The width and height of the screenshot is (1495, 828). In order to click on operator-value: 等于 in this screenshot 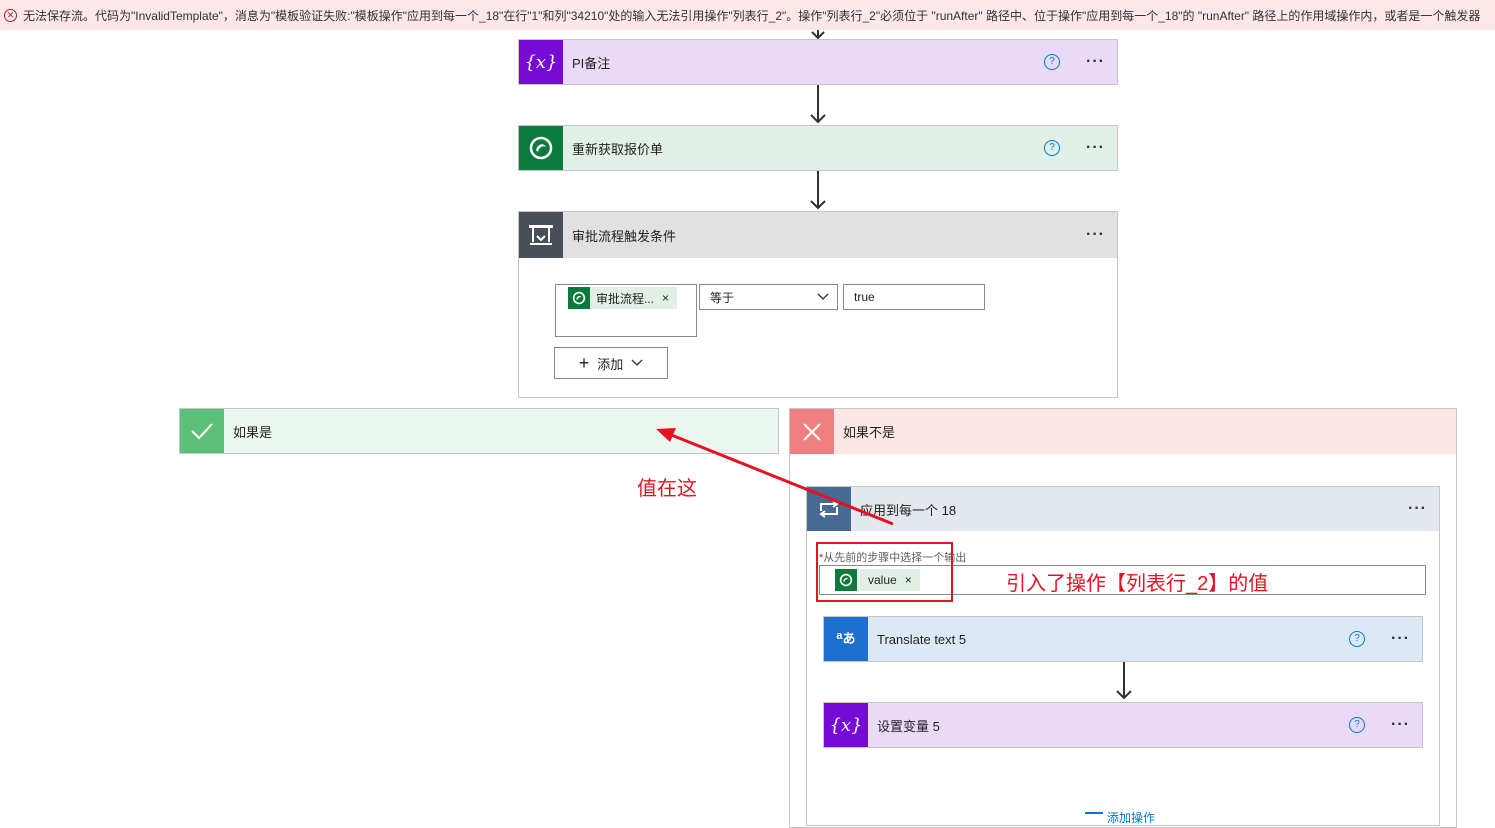, I will do `click(722, 297)`.